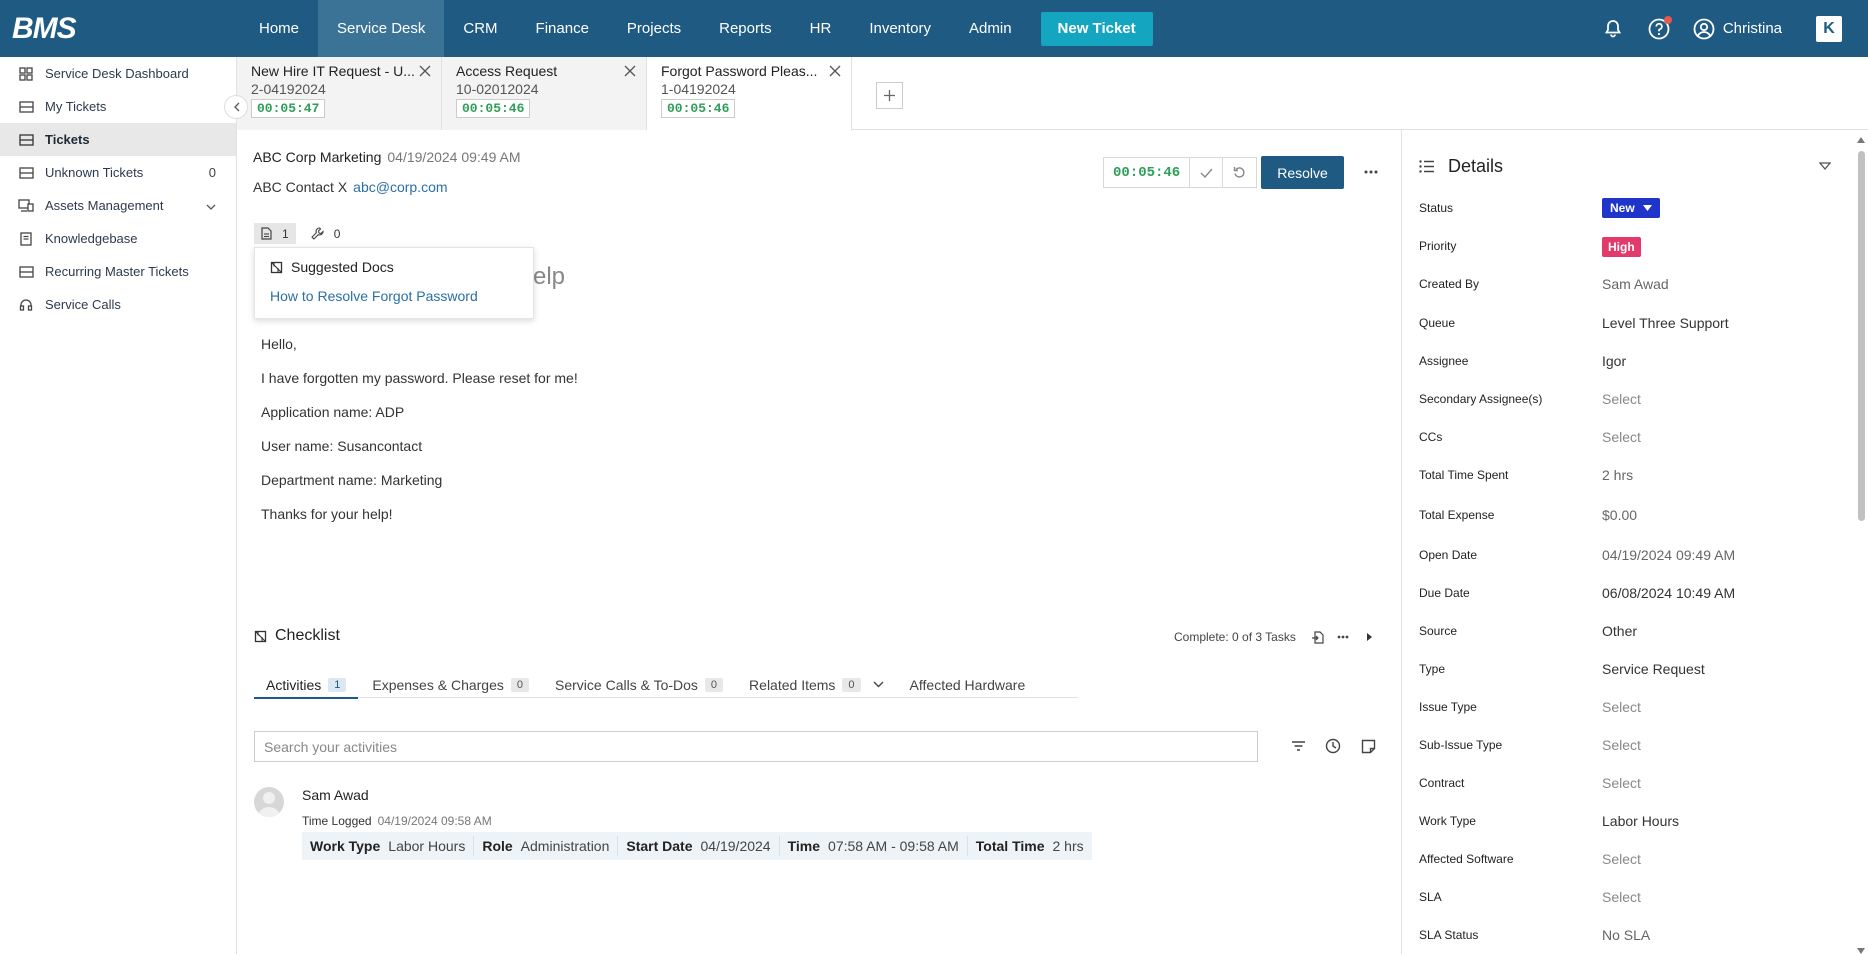 The image size is (1868, 954). Describe the element at coordinates (394, 296) in the screenshot. I see `suggested-doc-link: How to Resolve Forgot Password` at that location.